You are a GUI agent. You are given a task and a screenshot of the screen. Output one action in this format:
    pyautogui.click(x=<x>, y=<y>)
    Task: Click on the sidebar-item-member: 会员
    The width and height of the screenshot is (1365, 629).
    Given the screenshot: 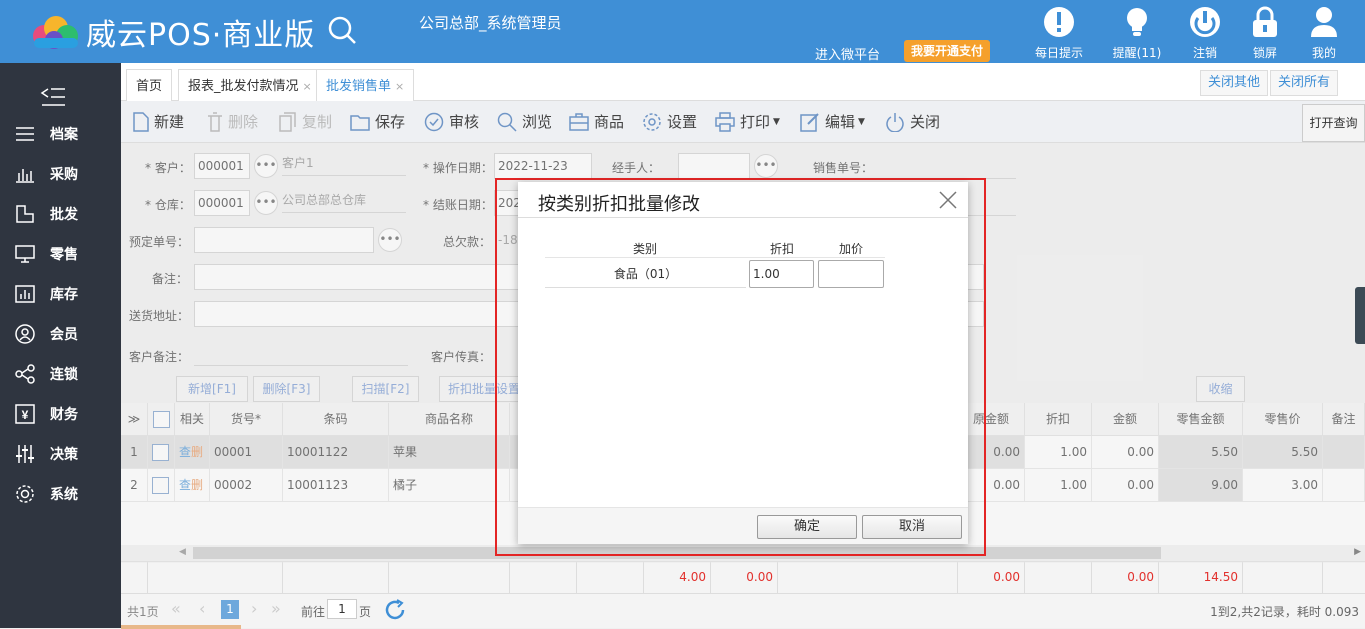 What is the action you would take?
    pyautogui.click(x=60, y=334)
    